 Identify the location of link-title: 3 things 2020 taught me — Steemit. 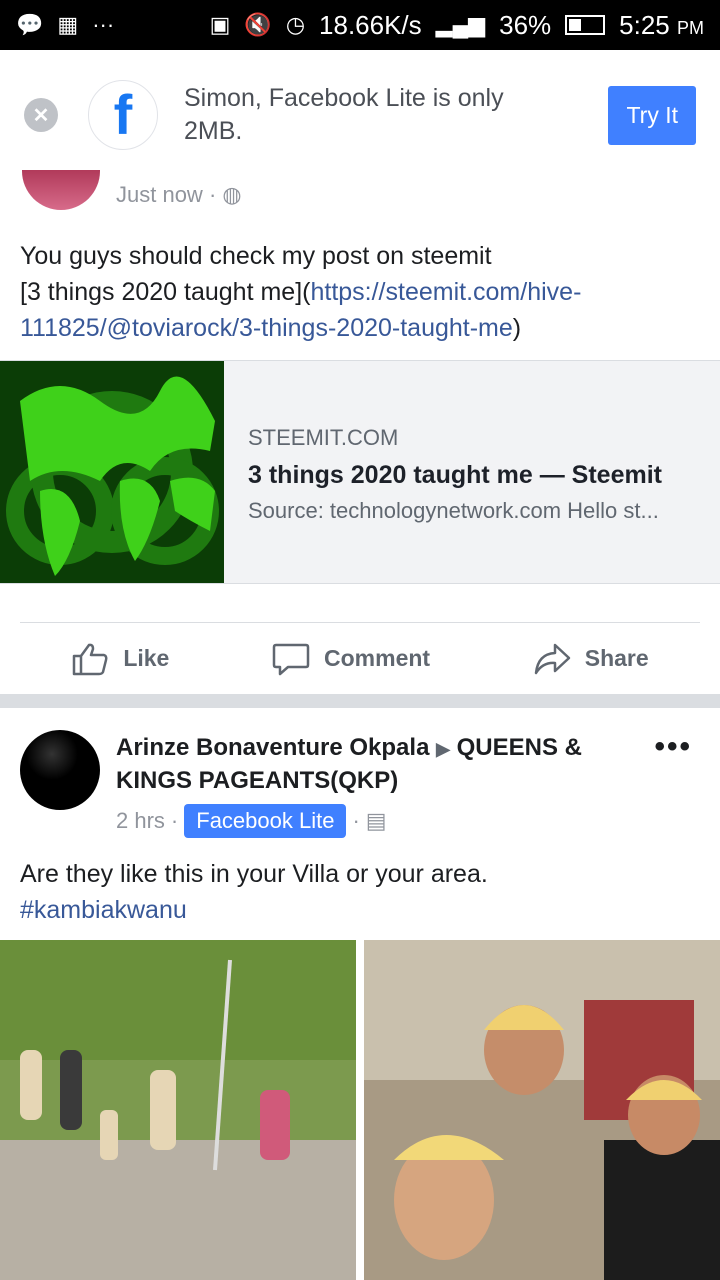
(455, 475).